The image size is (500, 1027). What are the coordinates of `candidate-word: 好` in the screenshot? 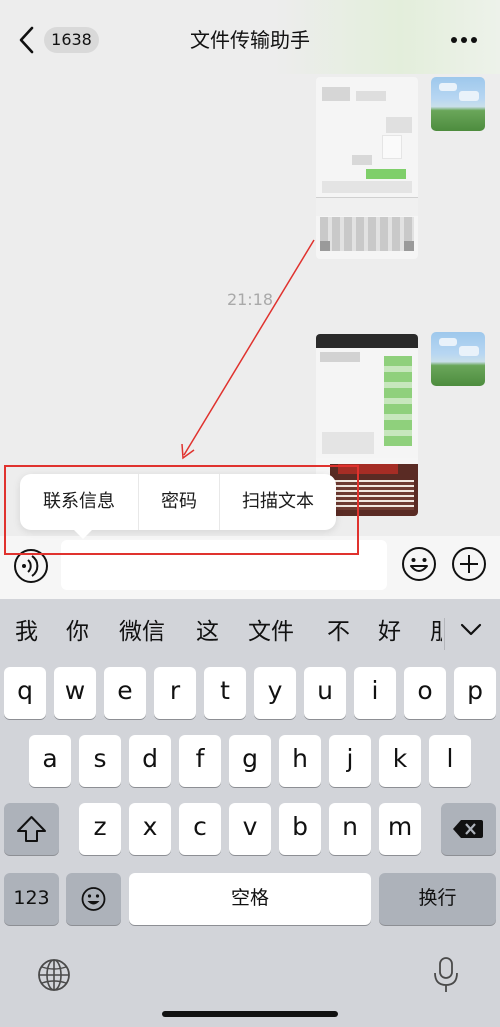 It's located at (389, 632).